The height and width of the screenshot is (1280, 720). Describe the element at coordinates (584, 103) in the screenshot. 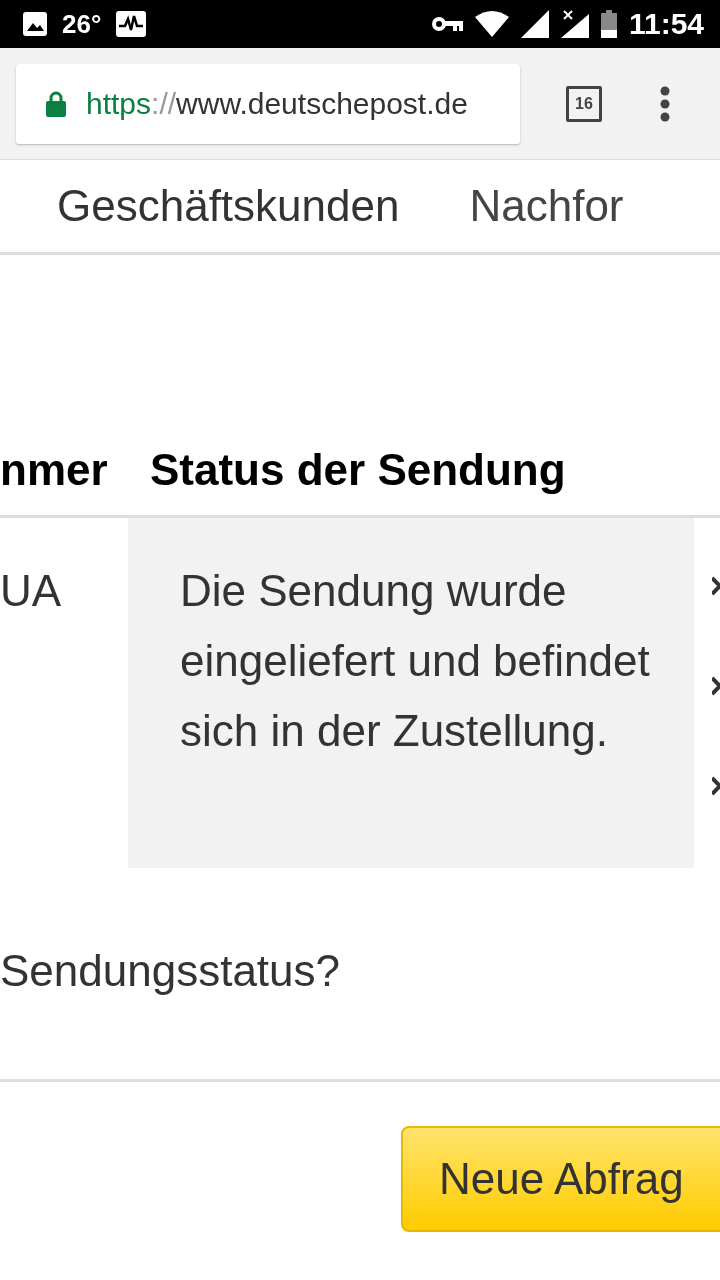

I see `tab-count-button: 16` at that location.